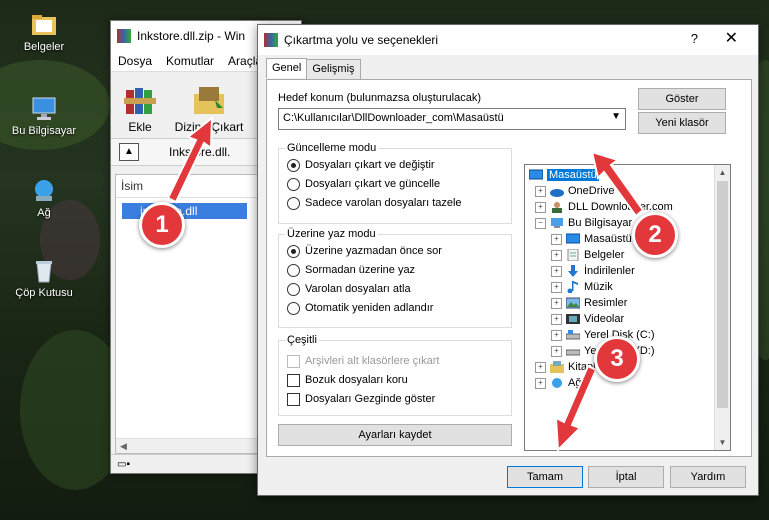 This screenshot has height=520, width=769. What do you see at coordinates (617, 184) in the screenshot?
I see `arrow-2-icon` at bounding box center [617, 184].